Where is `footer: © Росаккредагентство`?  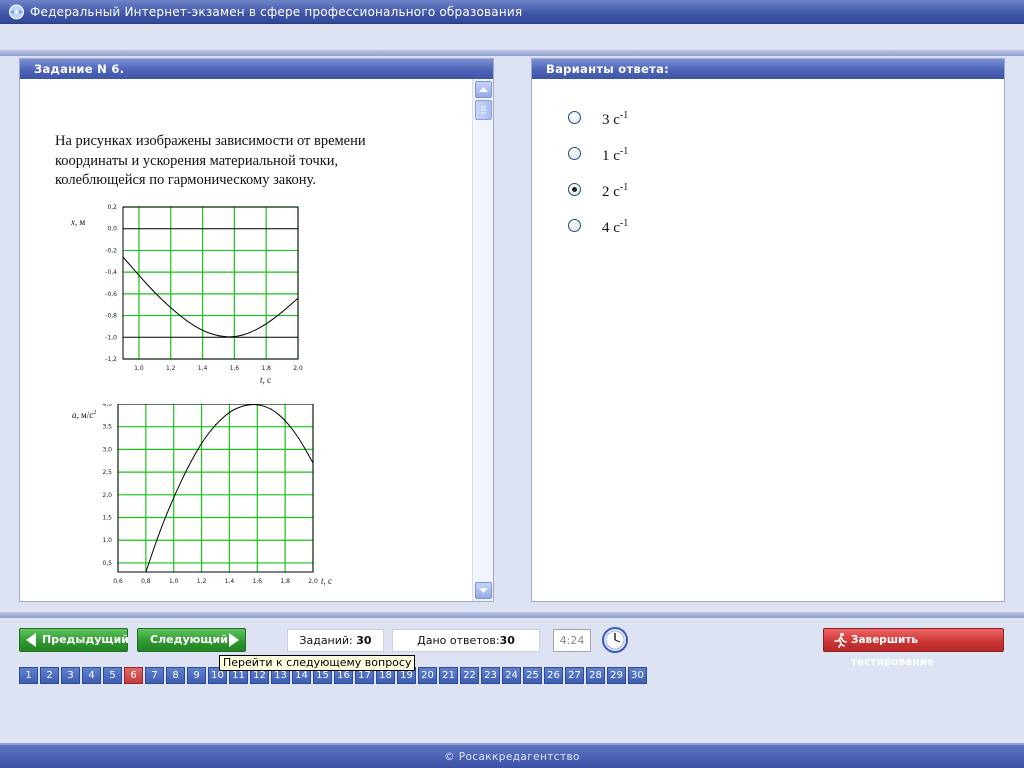
footer: © Росаккредагентство is located at coordinates (512, 755).